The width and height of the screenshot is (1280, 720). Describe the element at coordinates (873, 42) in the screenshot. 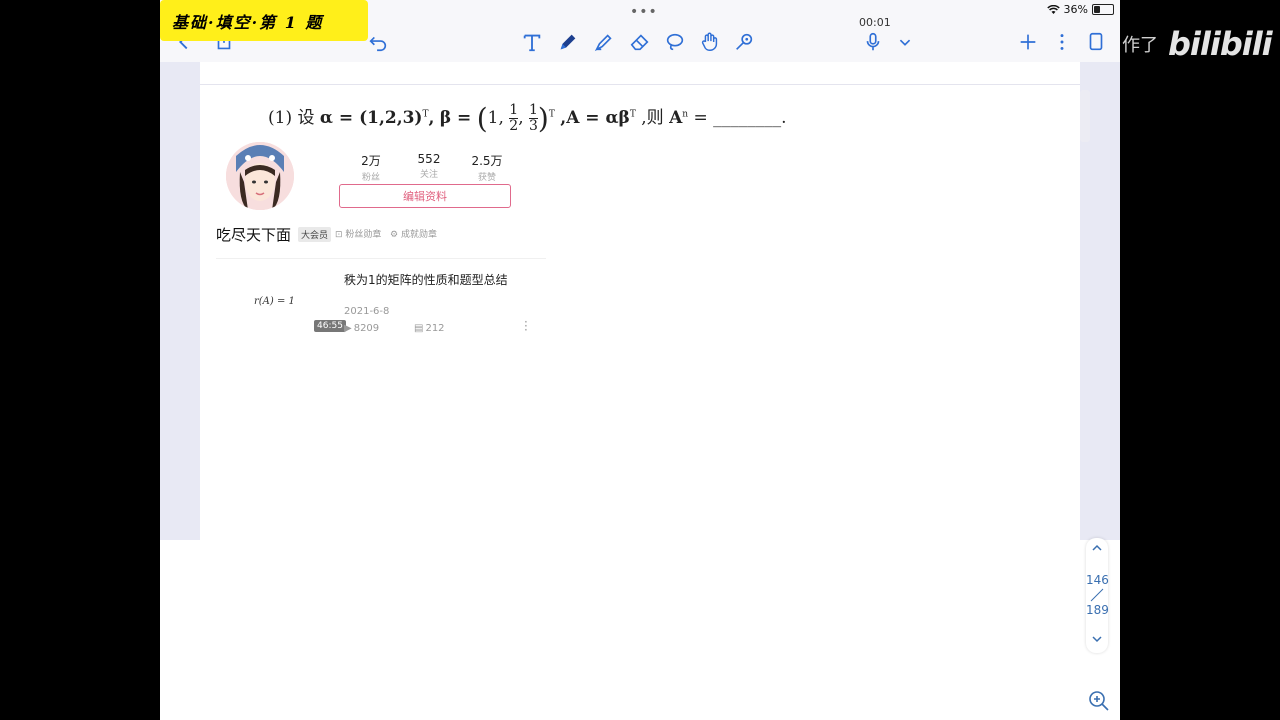

I see `microphone-icon` at that location.